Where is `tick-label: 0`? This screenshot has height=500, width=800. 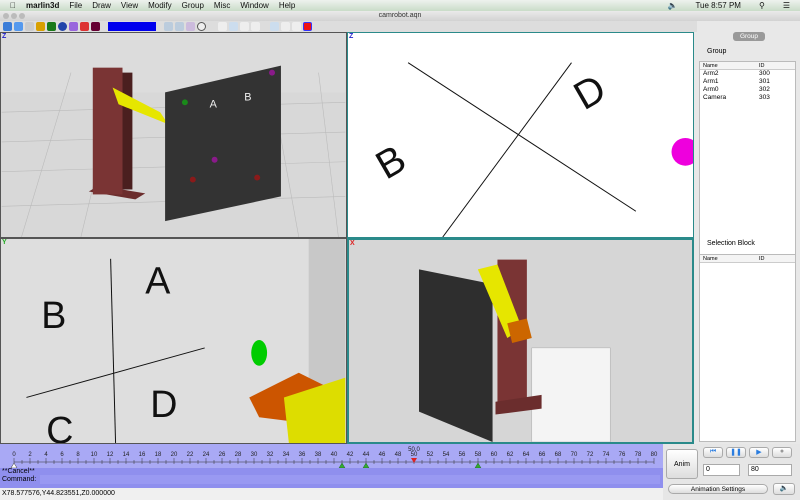
tick-label: 0 is located at coordinates (14, 455).